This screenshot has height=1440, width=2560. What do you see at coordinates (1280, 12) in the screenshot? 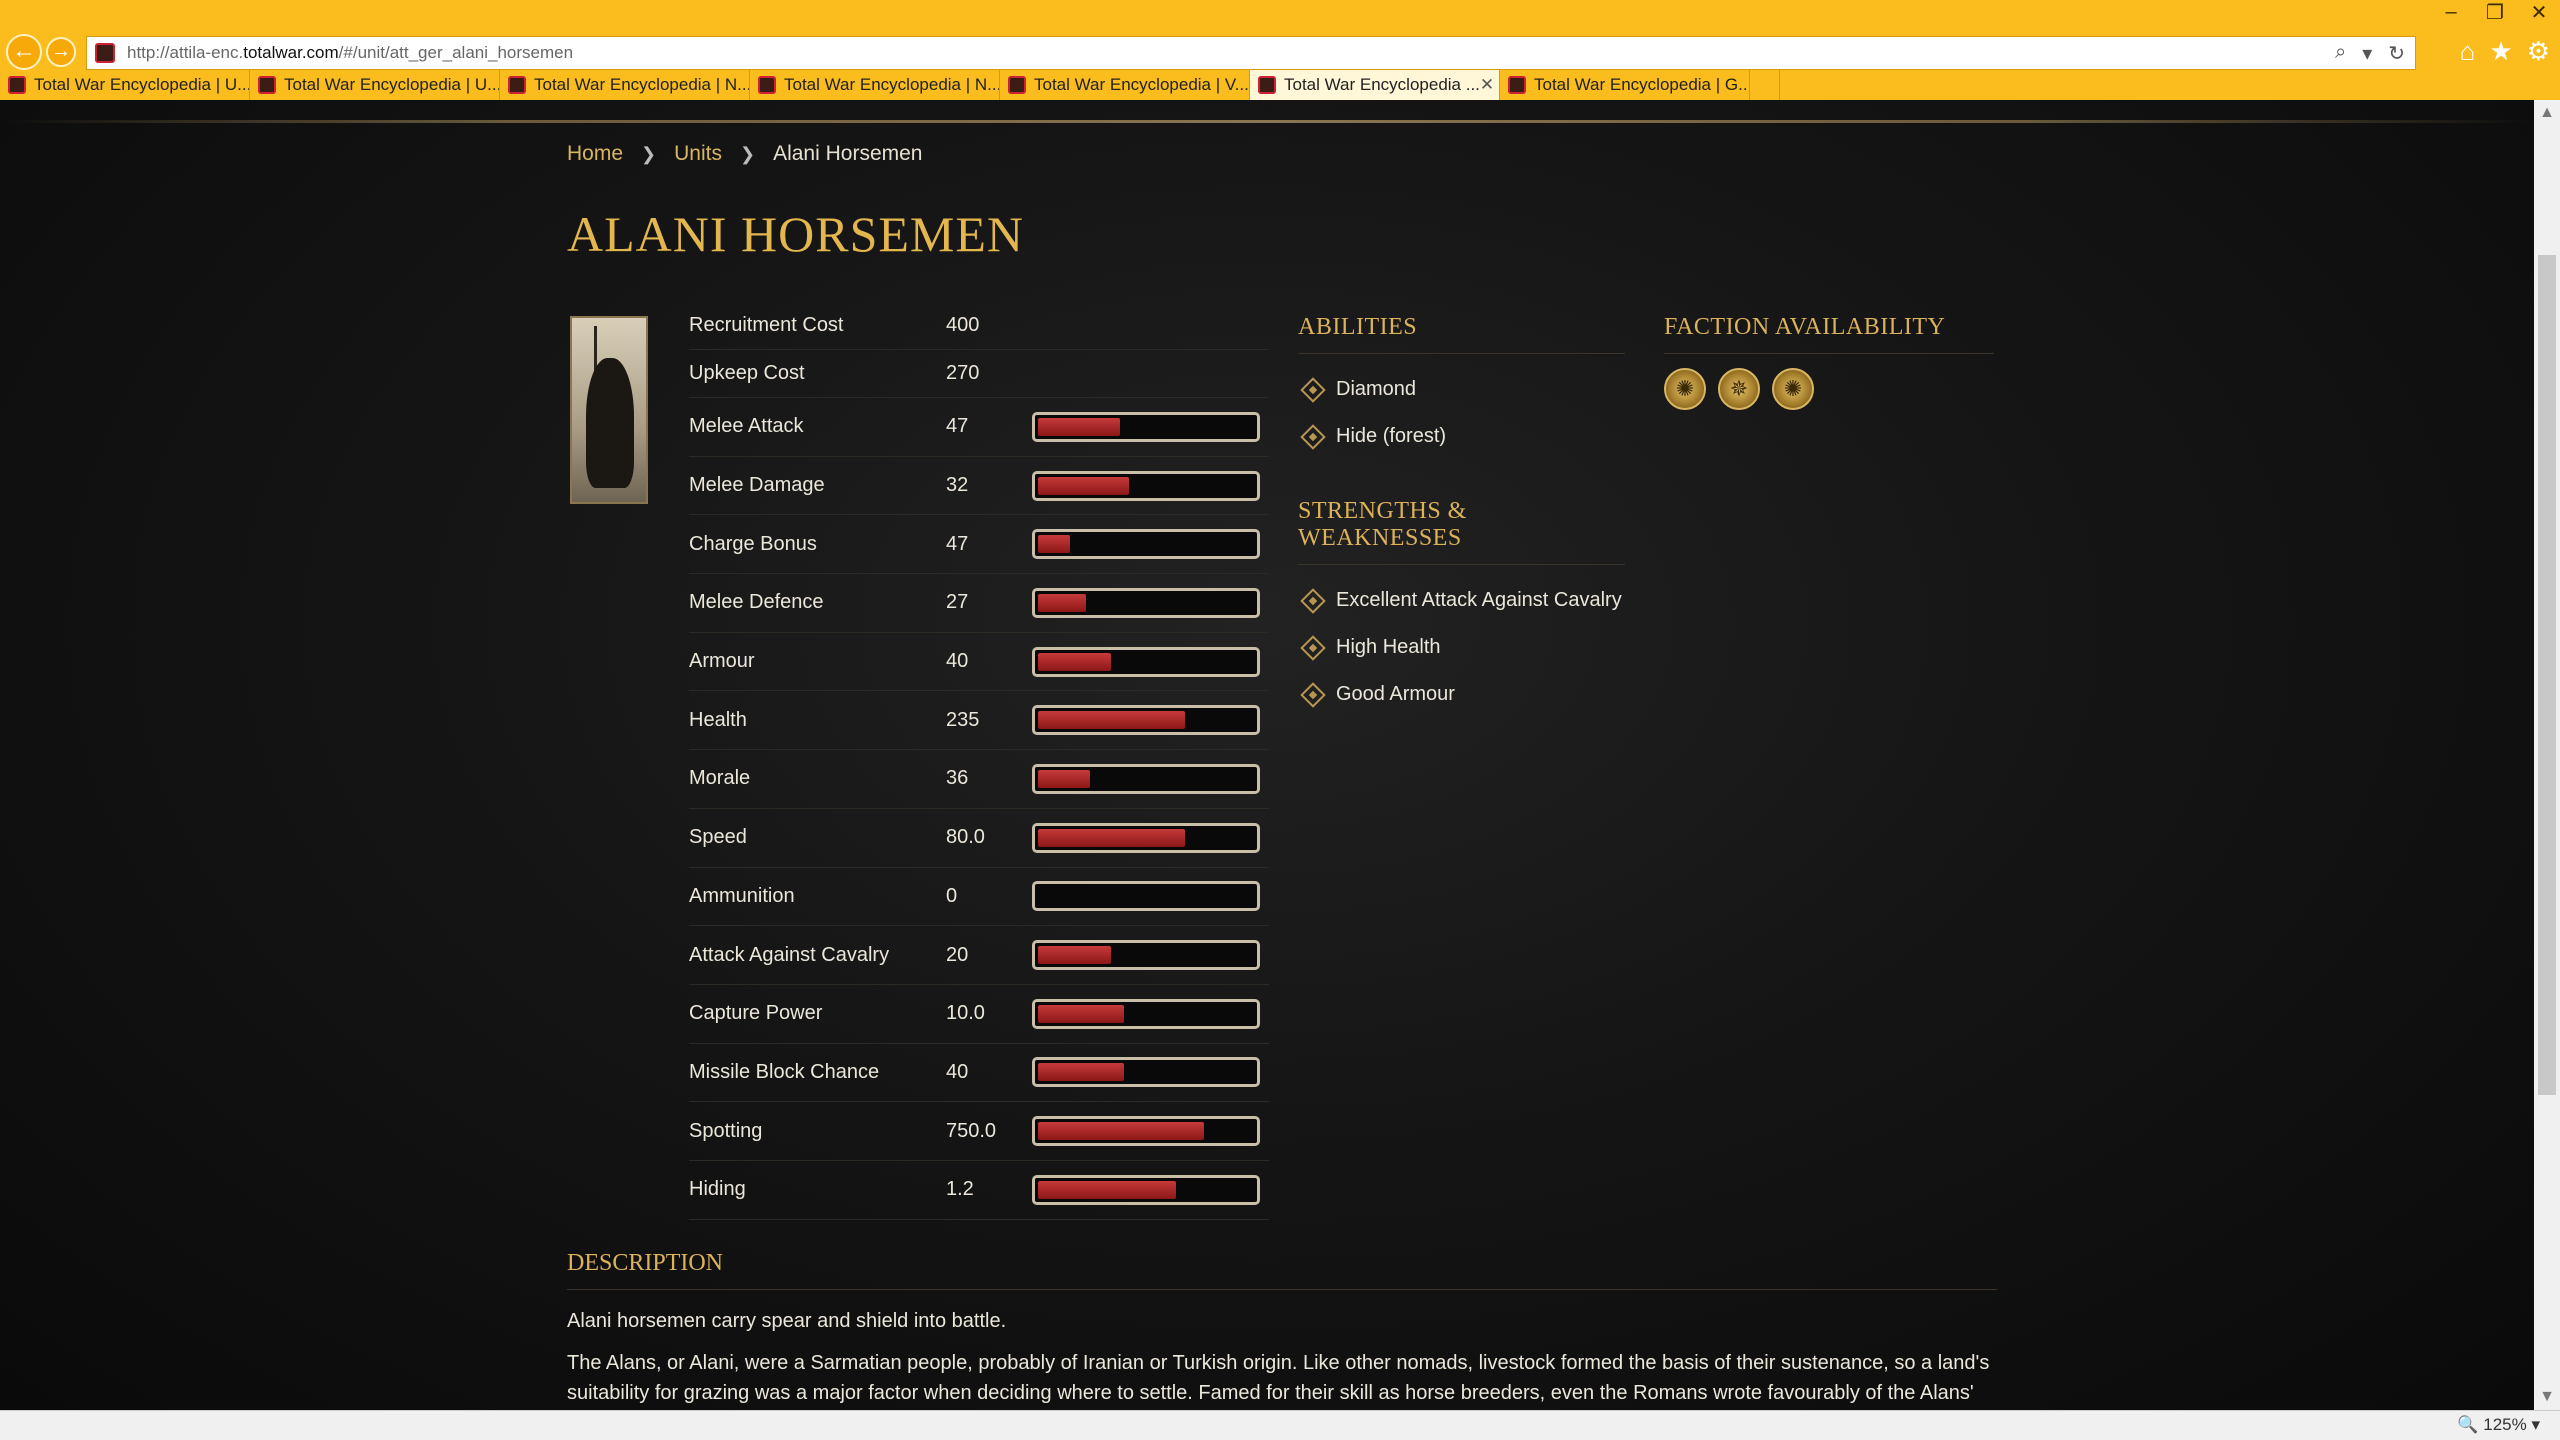
I see `title-bar: – ❐ ✕` at bounding box center [1280, 12].